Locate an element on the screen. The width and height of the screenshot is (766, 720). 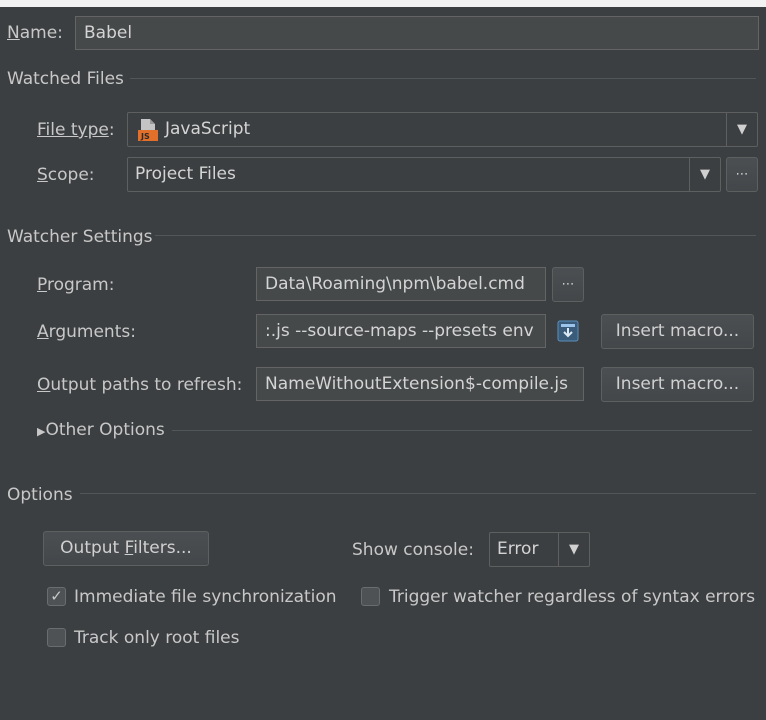
options-title: Options is located at coordinates (40, 495).